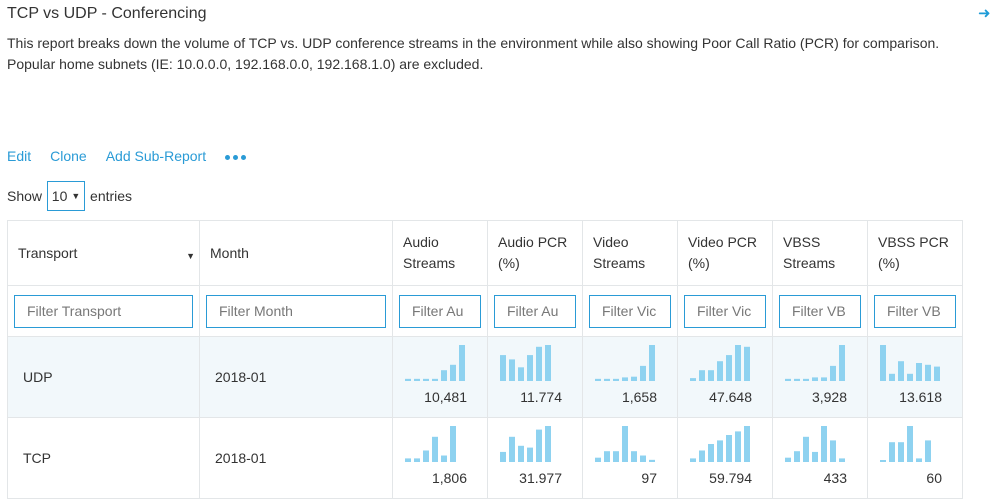 The height and width of the screenshot is (503, 990). I want to click on report-title: TCP vs UDP - Conferencing, so click(107, 13).